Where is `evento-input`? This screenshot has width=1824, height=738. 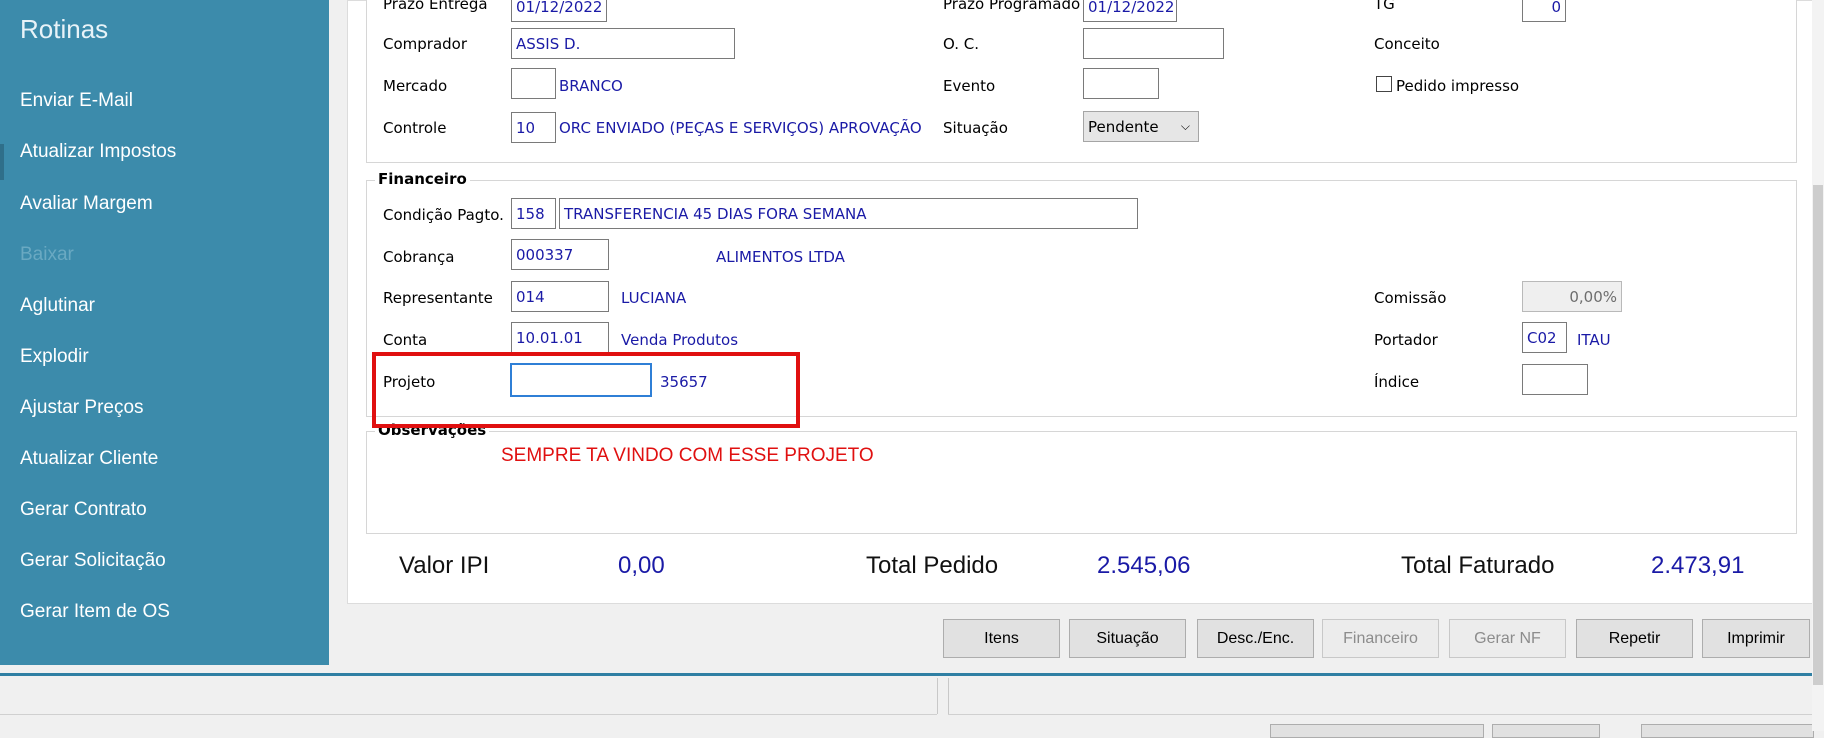 evento-input is located at coordinates (1121, 83).